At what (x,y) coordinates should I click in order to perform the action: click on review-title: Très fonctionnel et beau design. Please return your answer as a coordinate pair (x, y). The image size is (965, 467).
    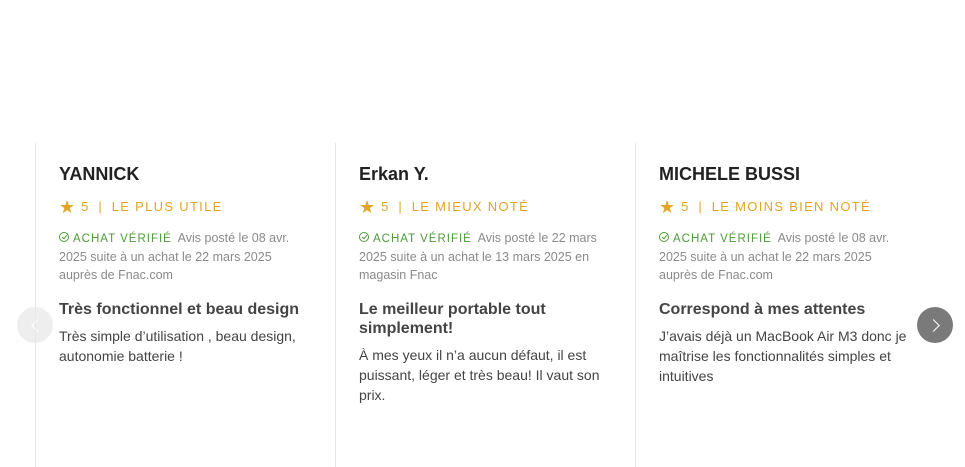
    Looking at the image, I should click on (179, 309).